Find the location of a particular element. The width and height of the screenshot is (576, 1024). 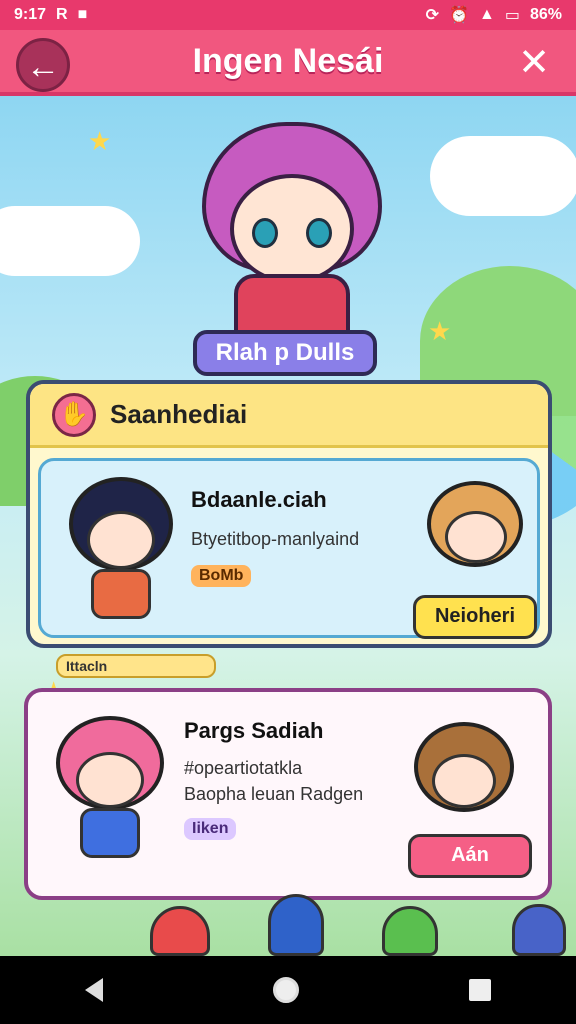

bottom-characters is located at coordinates (288, 916).